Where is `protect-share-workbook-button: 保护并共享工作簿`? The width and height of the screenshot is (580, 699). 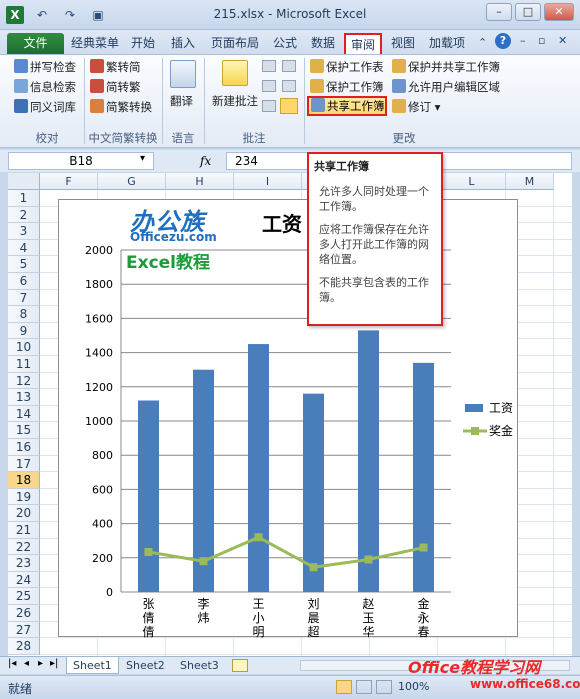
protect-share-workbook-button: 保护并共享工作簿 is located at coordinates (446, 67).